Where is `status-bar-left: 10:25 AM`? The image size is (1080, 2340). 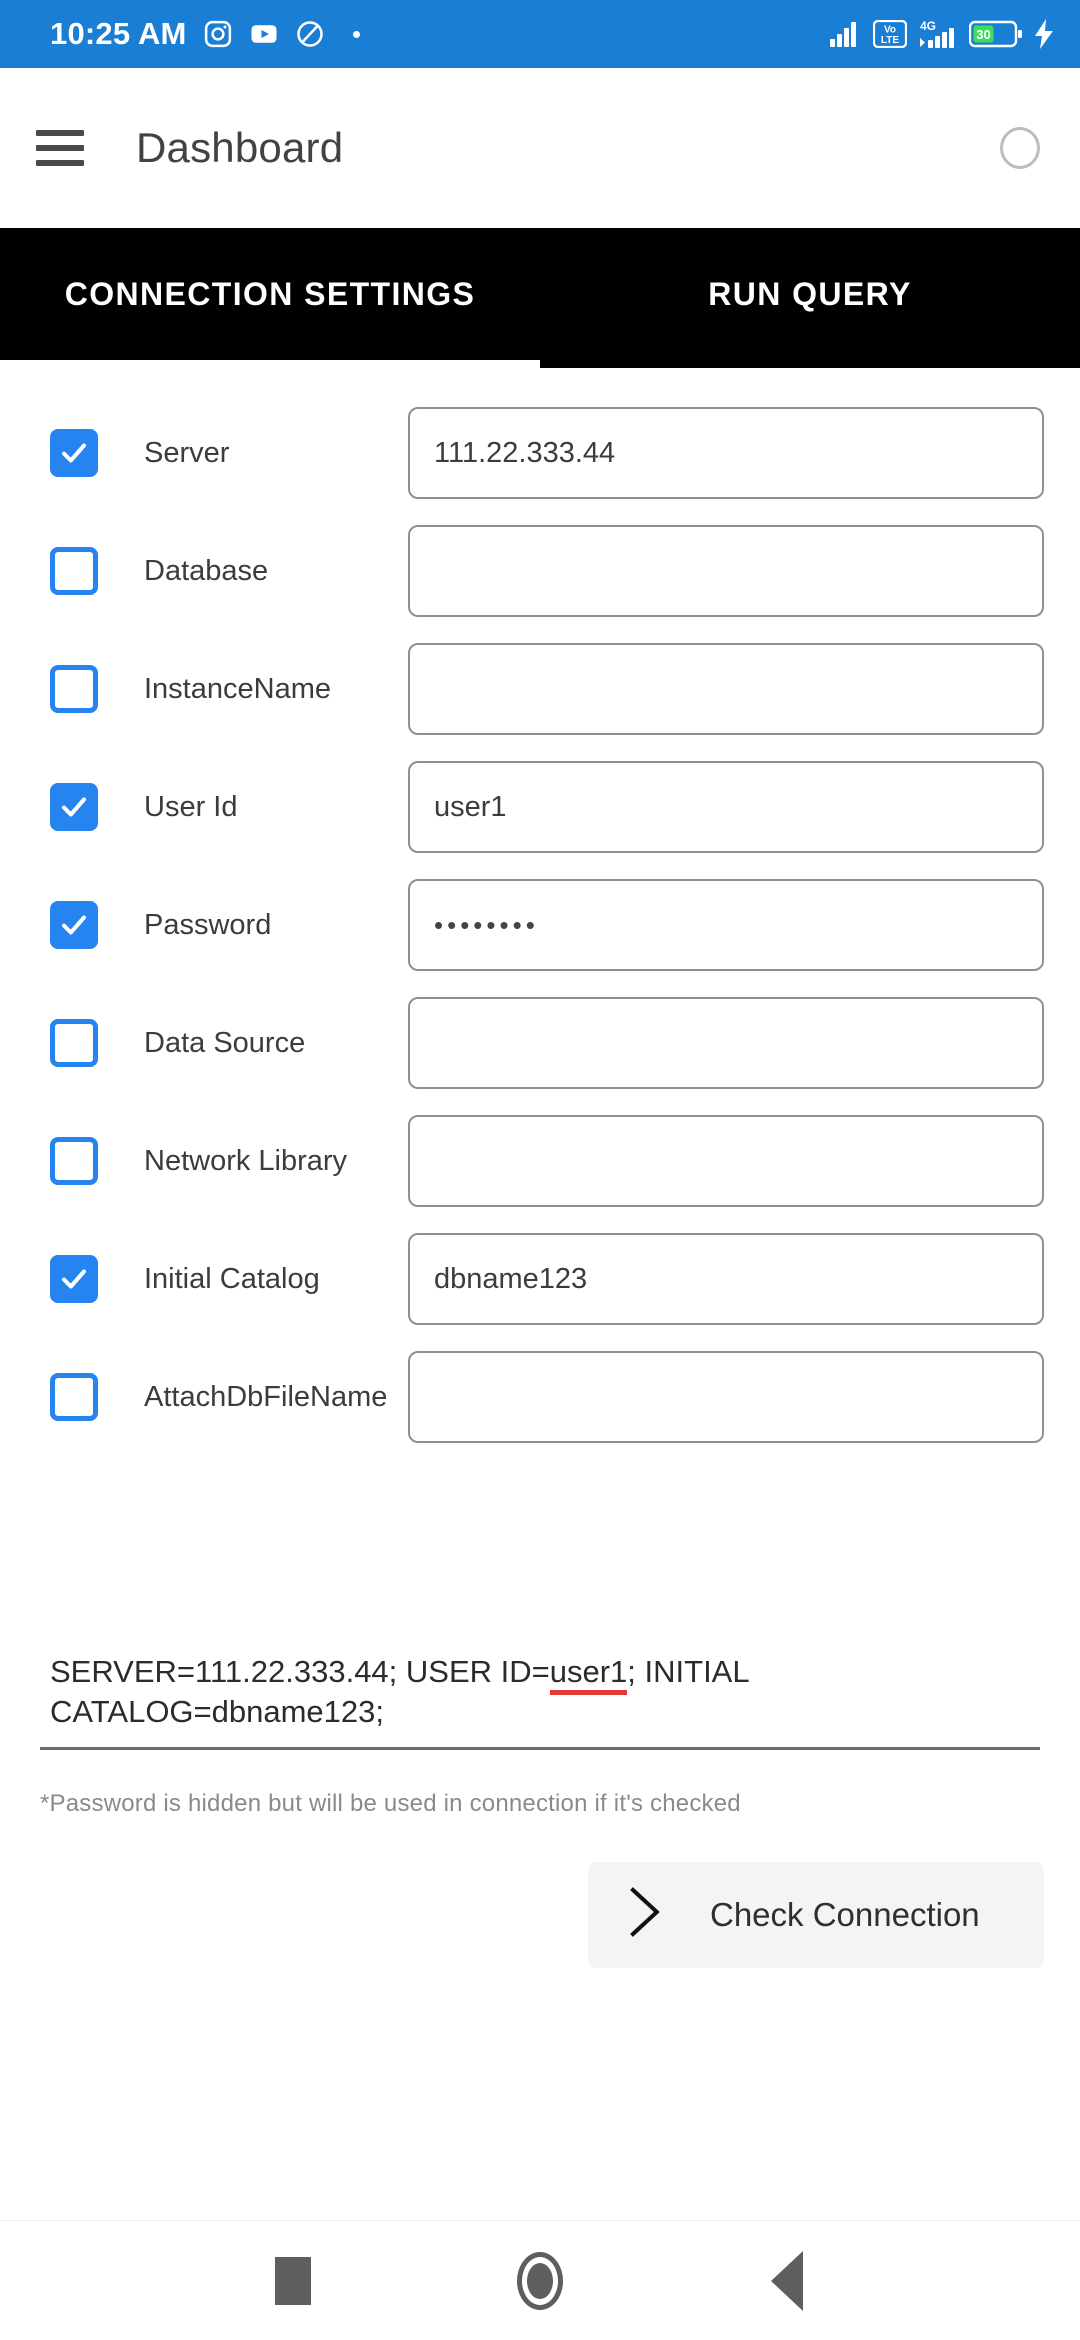 status-bar-left: 10:25 AM is located at coordinates (205, 34).